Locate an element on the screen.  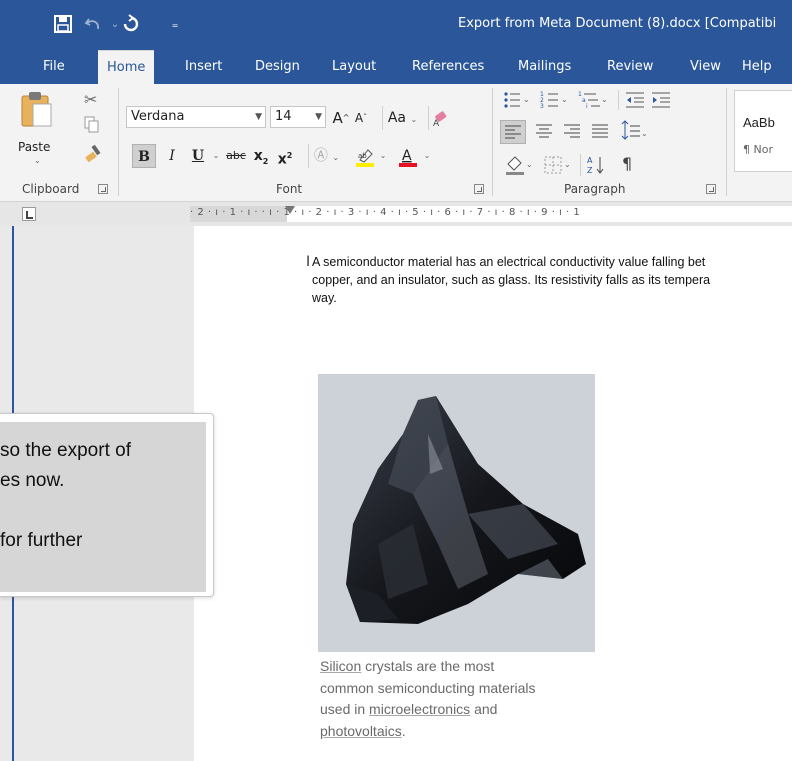
clipboard-group-label: Clipboard is located at coordinates (51, 189).